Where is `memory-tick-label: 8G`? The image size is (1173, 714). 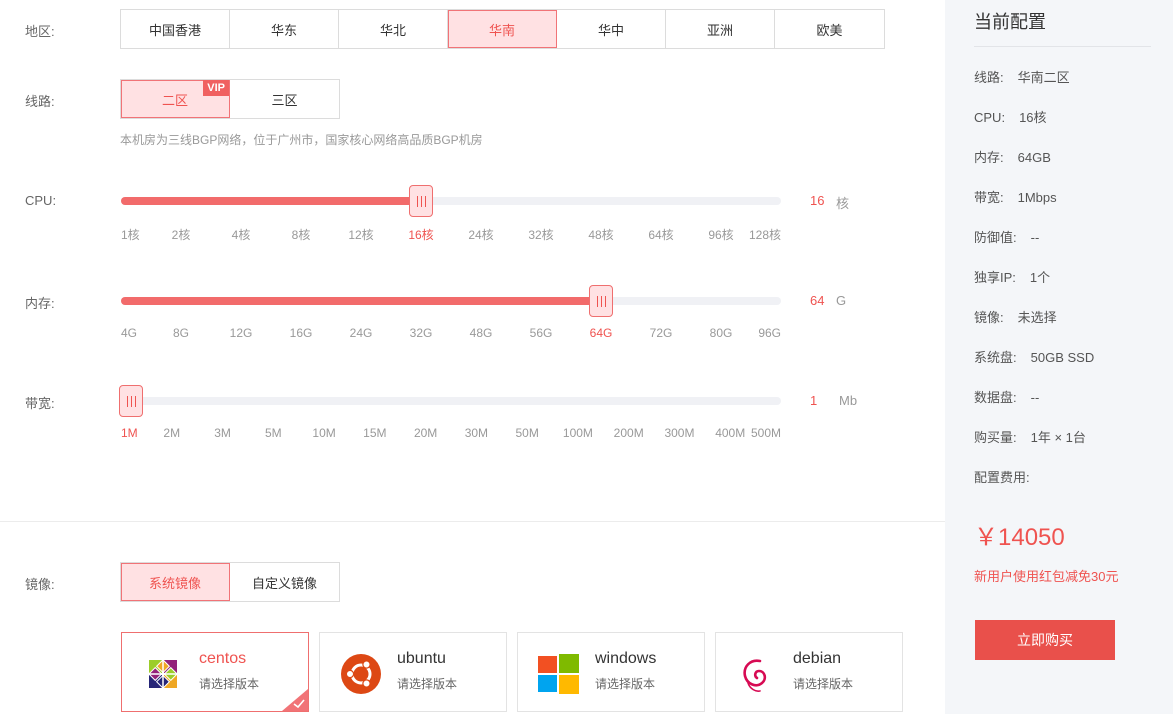 memory-tick-label: 8G is located at coordinates (181, 333).